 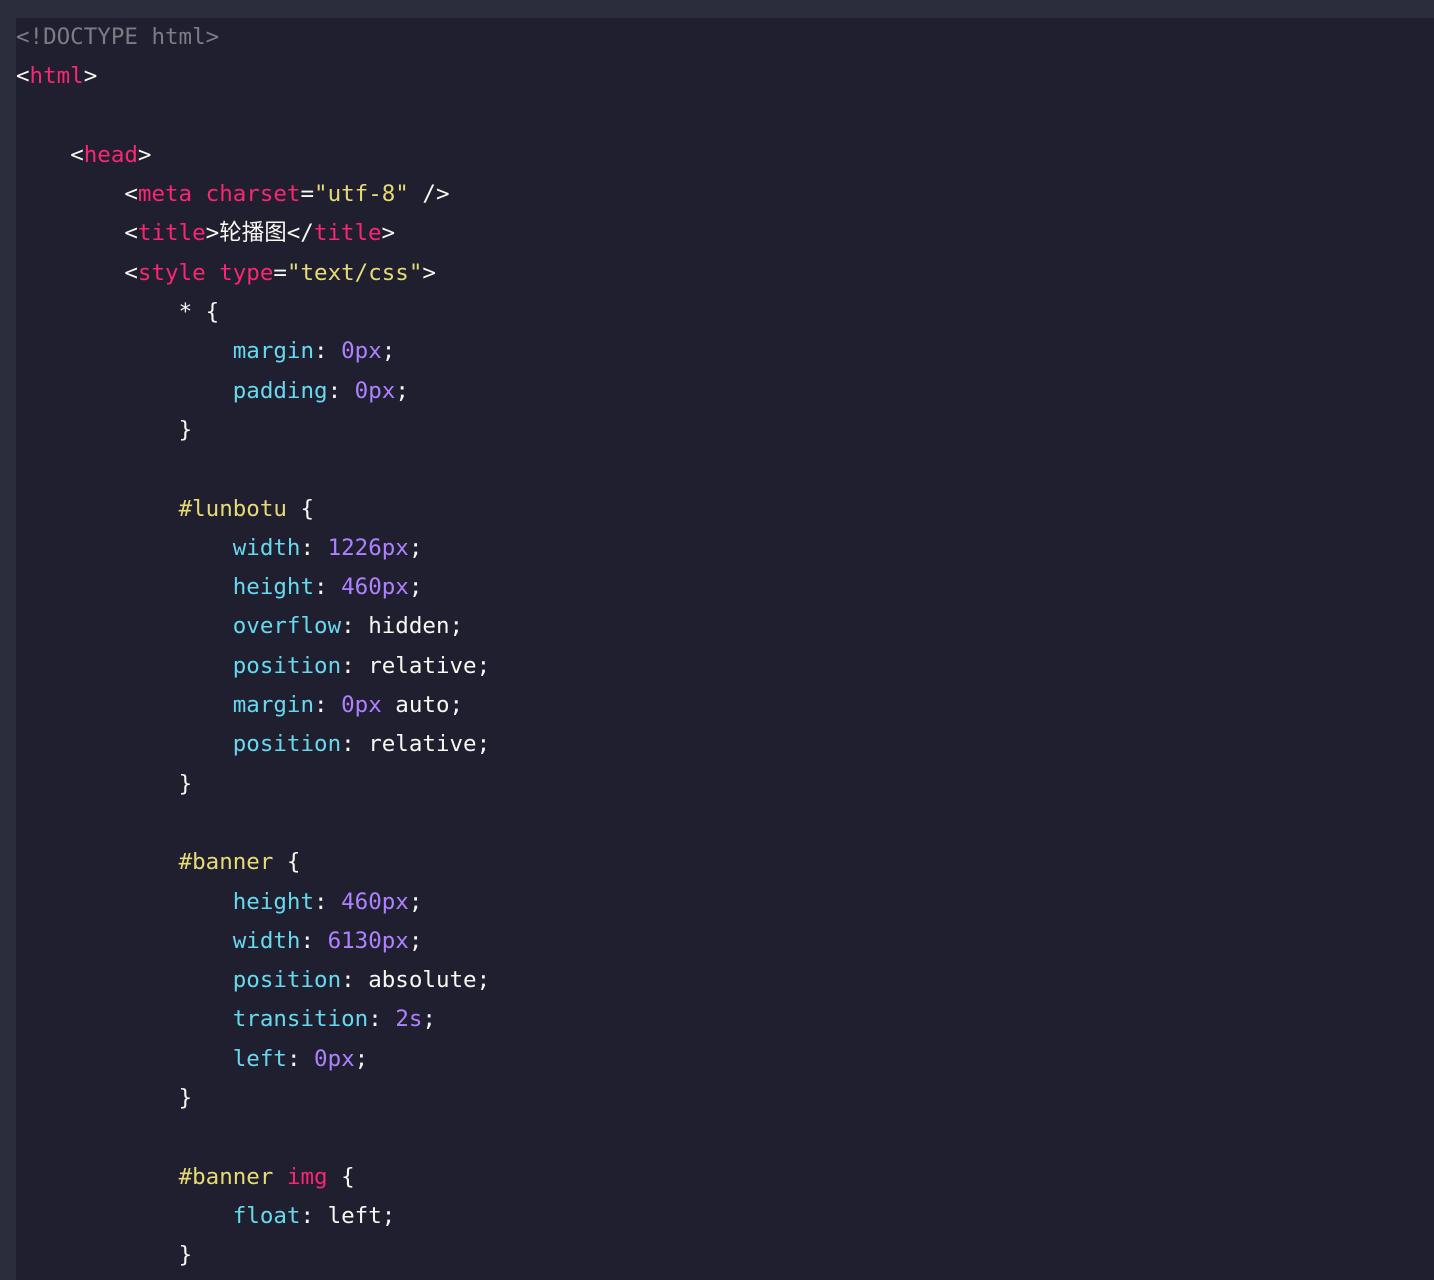 I want to click on css-number-token: 1226px, so click(x=368, y=547).